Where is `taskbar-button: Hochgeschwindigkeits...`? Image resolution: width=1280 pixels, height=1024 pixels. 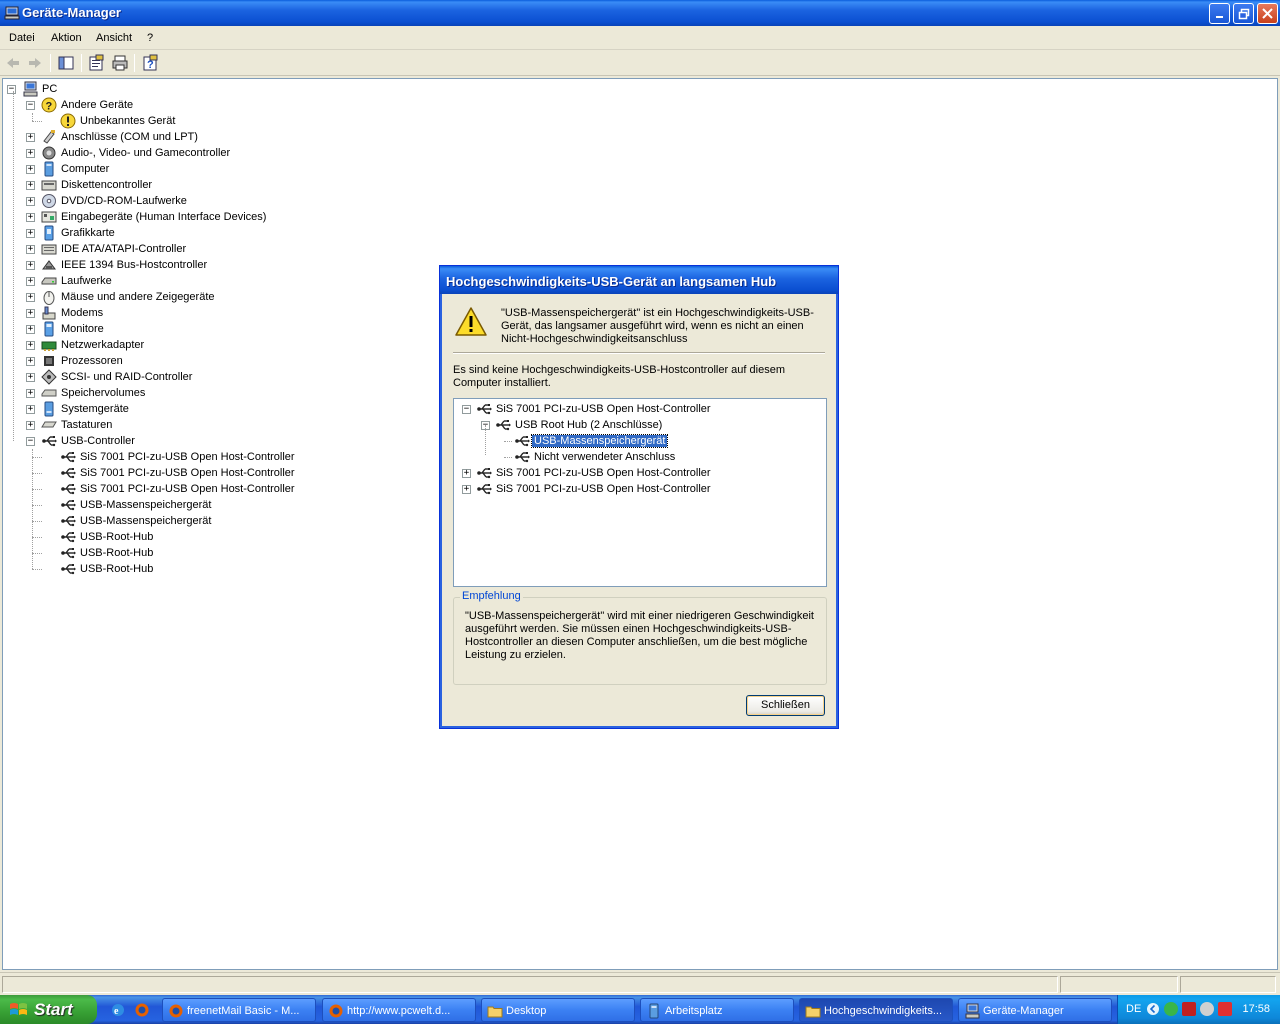 taskbar-button: Hochgeschwindigkeits... is located at coordinates (876, 1010).